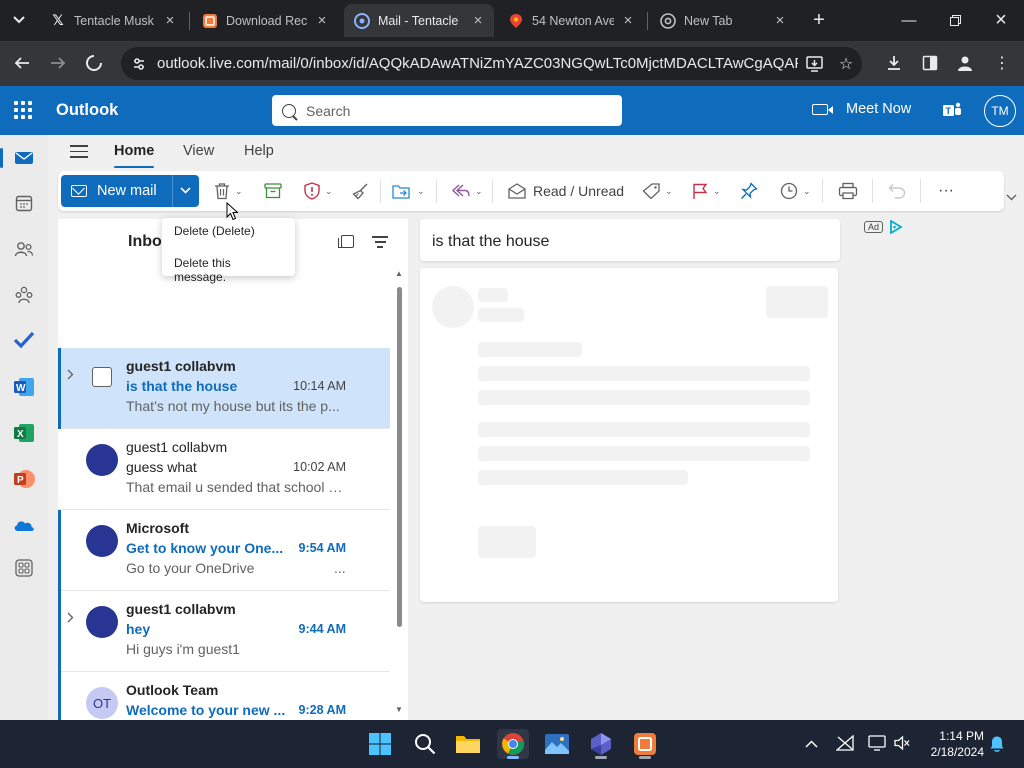 This screenshot has width=1024, height=768. I want to click on tab-home: Home, so click(134, 155).